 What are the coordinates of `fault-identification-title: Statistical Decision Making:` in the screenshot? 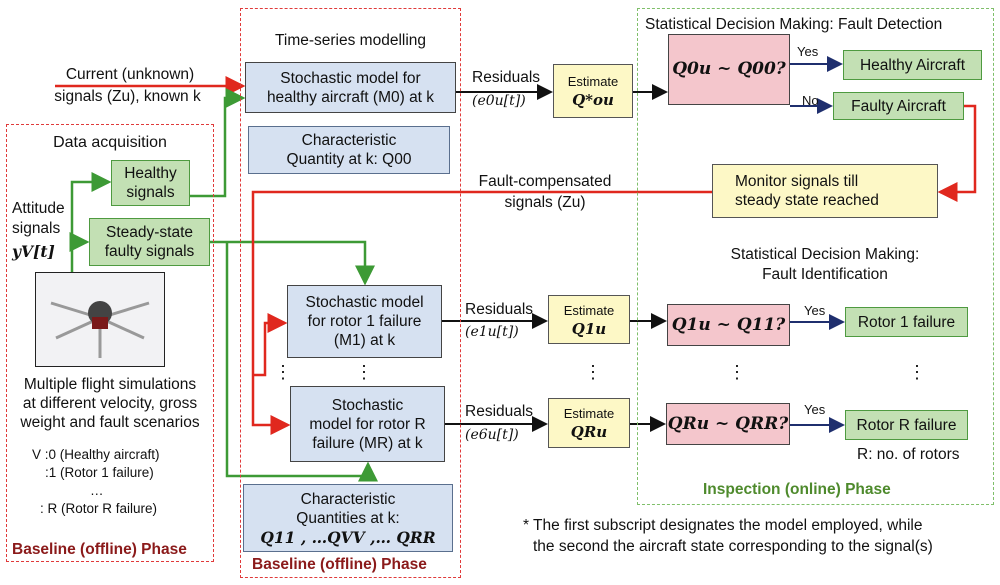 It's located at (825, 254).